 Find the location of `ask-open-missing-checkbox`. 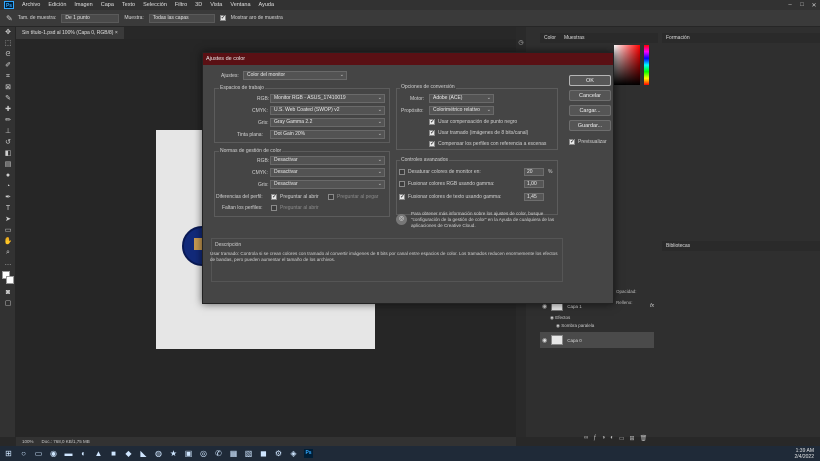

ask-open-missing-checkbox is located at coordinates (274, 208).